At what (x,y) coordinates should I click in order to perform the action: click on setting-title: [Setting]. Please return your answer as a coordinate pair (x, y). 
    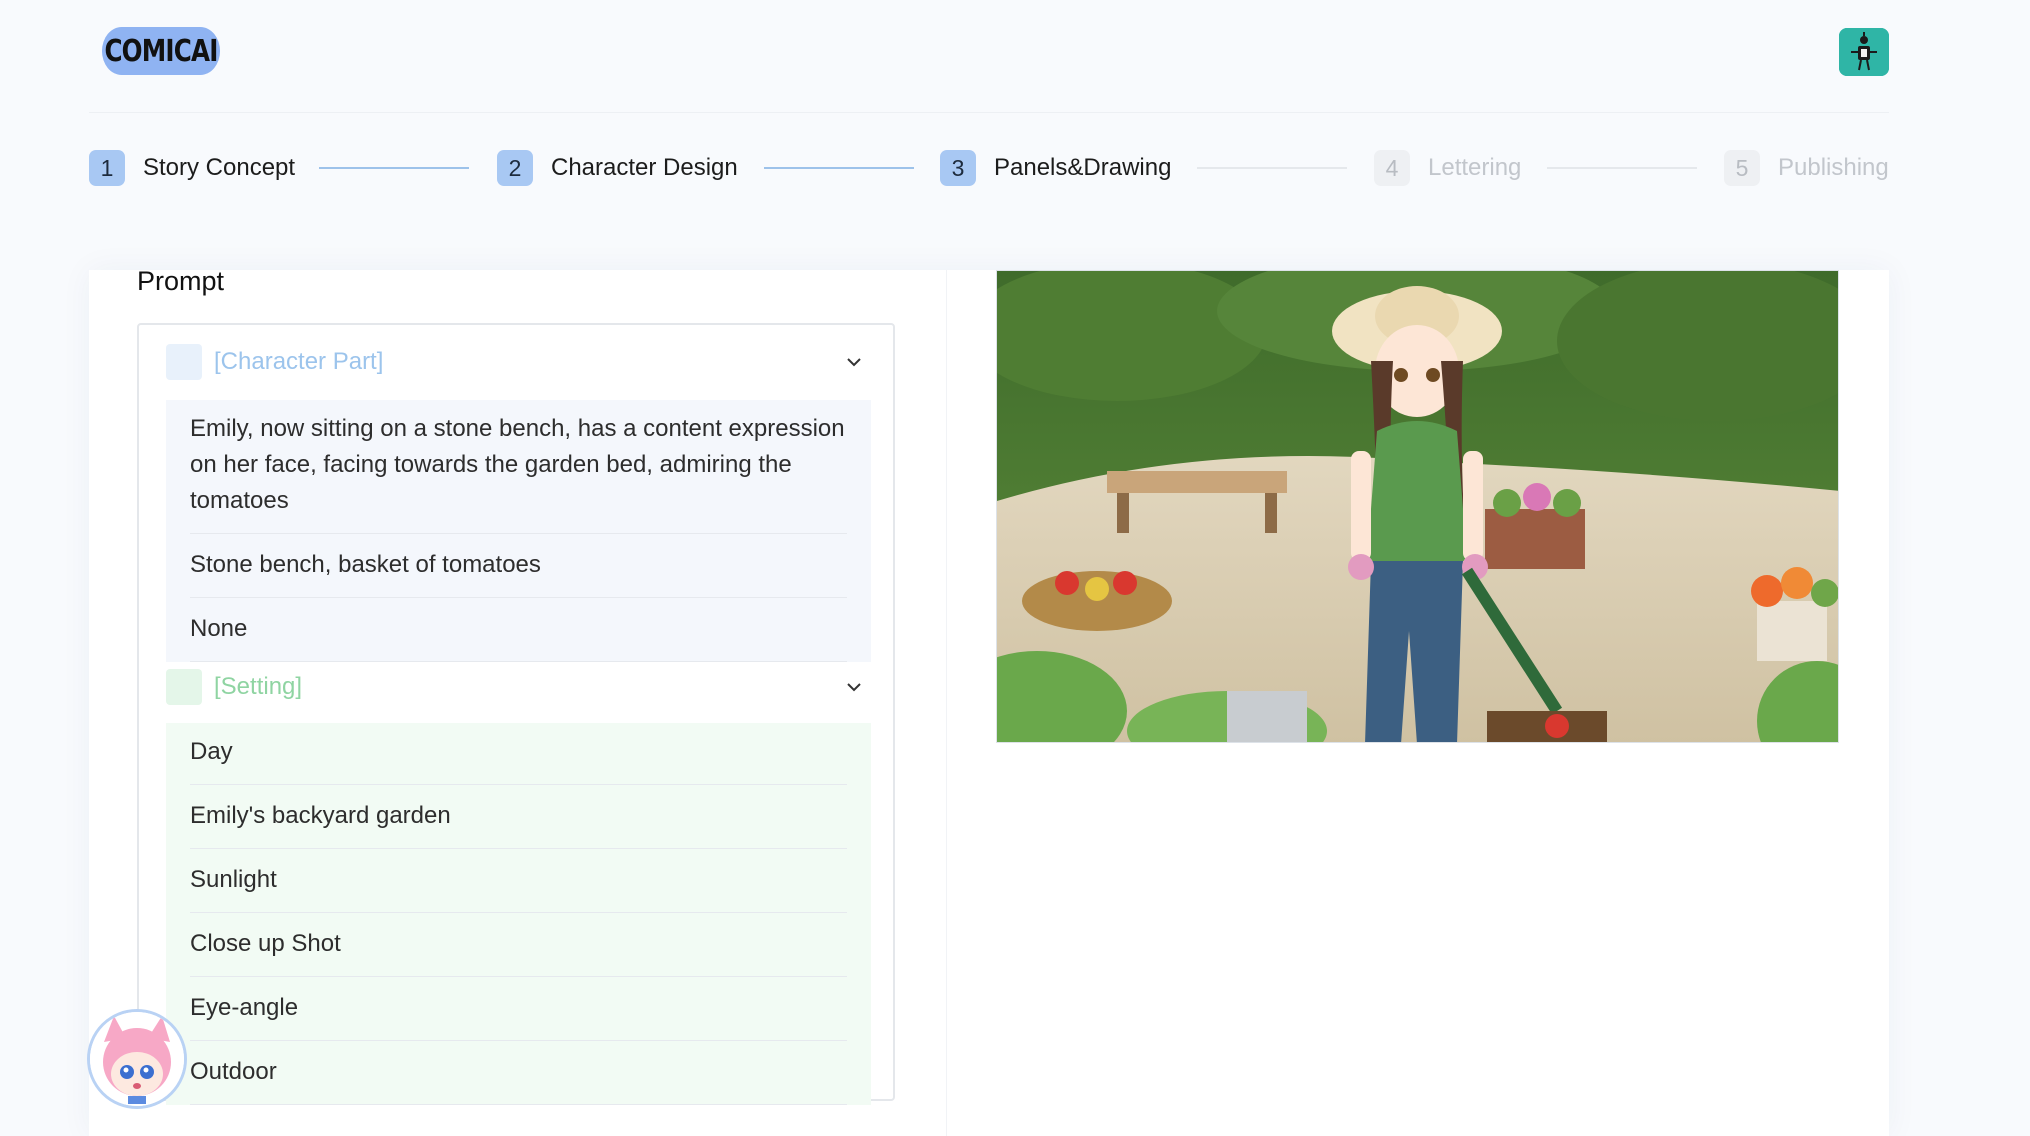
    Looking at the image, I should click on (258, 686).